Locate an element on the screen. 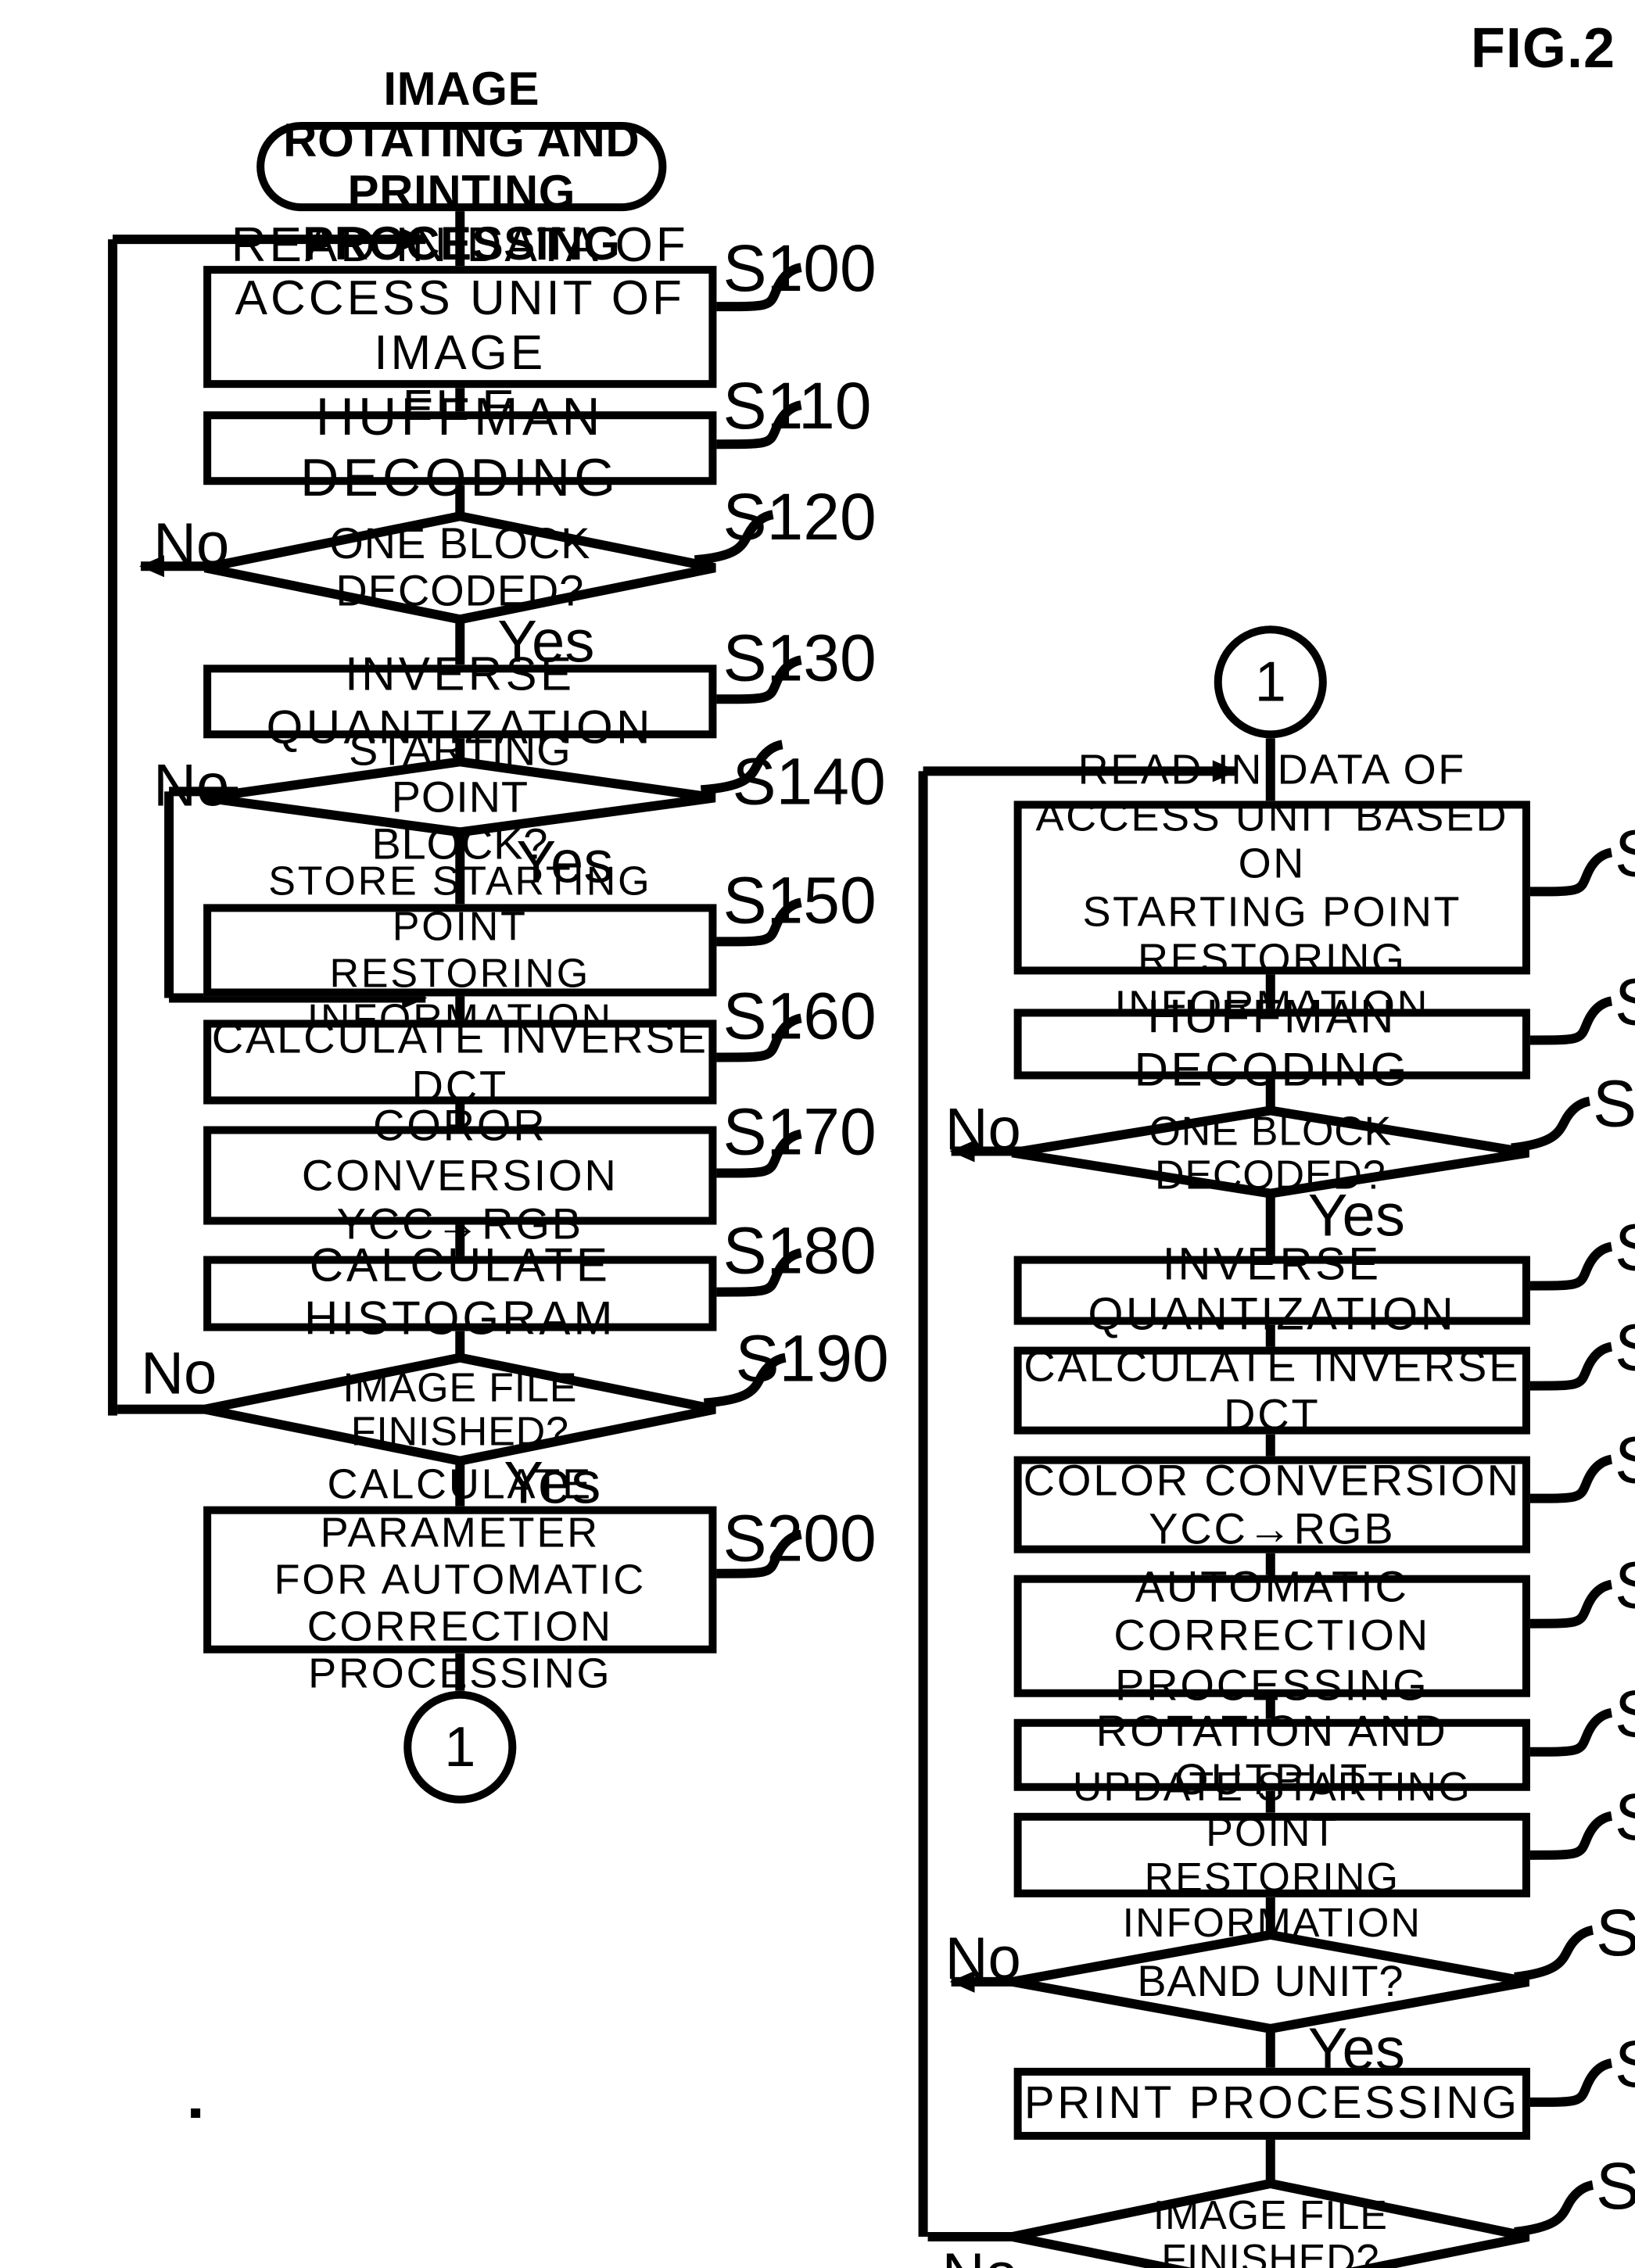  step-s320-decision: IMAGE FILE FINISHED? is located at coordinates (1271, 2230).